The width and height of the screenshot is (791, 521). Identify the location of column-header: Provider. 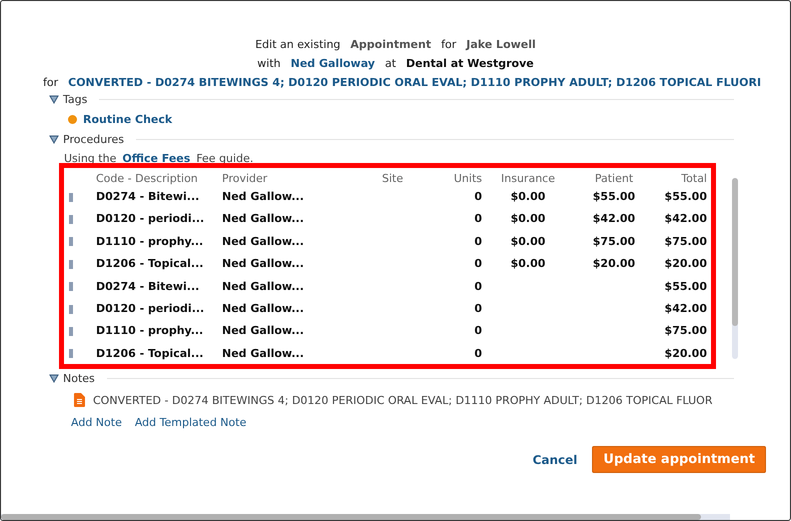
(244, 178).